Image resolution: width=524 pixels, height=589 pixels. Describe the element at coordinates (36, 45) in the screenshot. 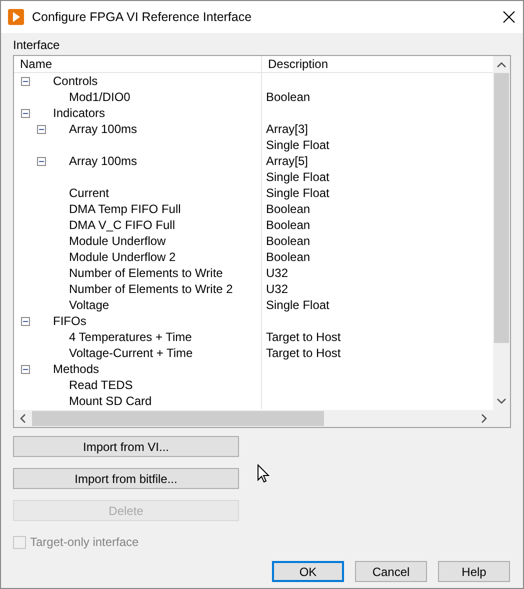

I see `section-label: Interface` at that location.